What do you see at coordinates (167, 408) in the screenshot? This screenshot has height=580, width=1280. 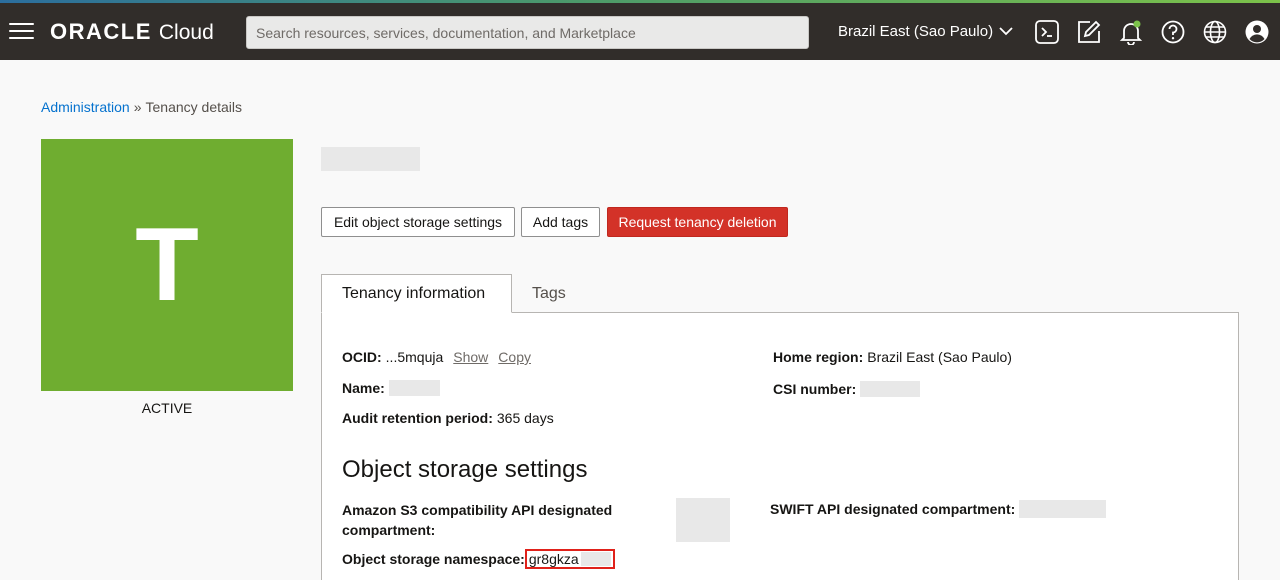 I see `tenancy-status: ACTIVE` at bounding box center [167, 408].